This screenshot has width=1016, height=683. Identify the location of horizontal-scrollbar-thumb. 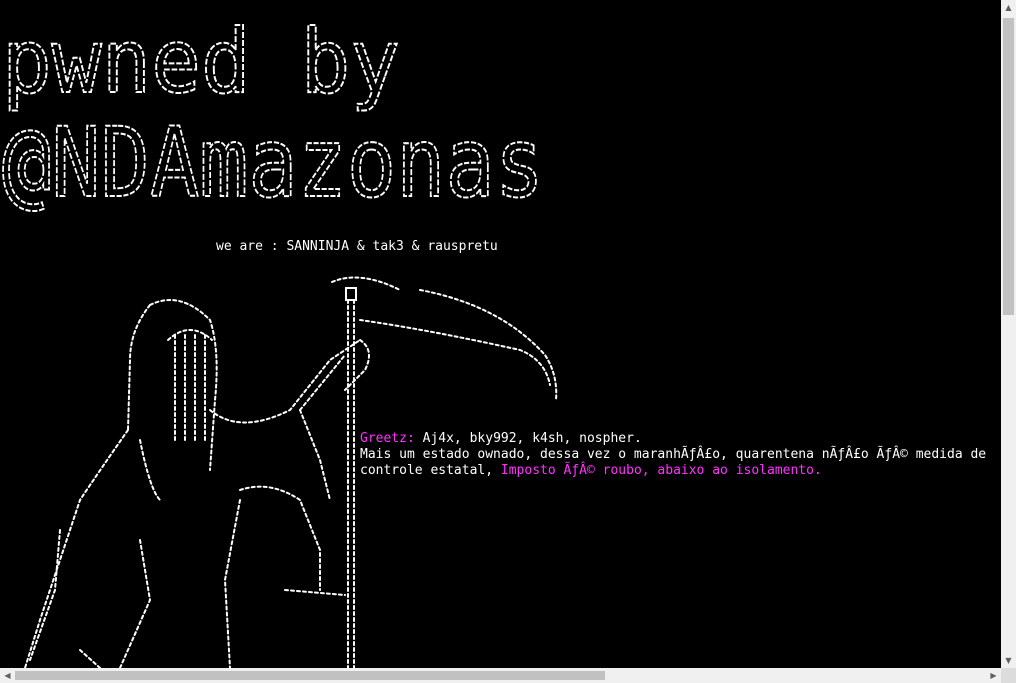
(310, 675).